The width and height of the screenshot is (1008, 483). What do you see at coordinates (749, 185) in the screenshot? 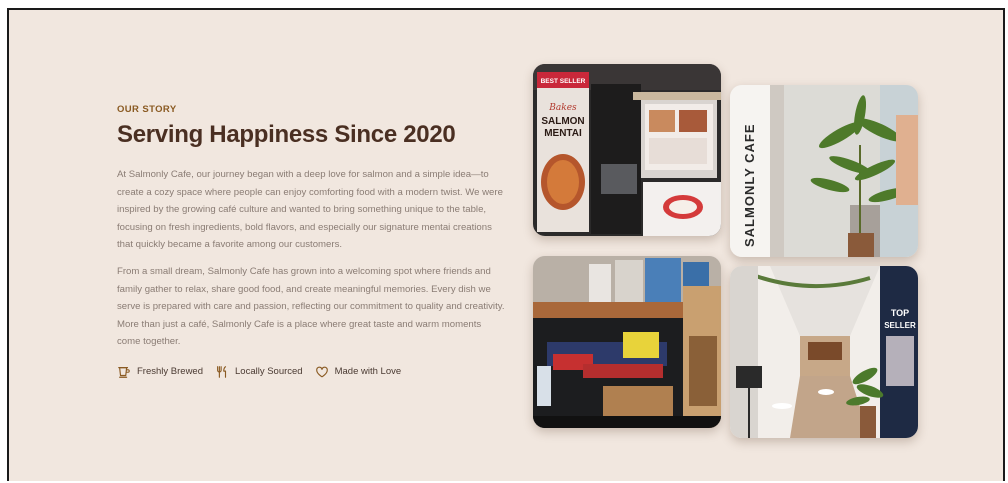
I see `svg-text: SALMONLY CAFE` at bounding box center [749, 185].